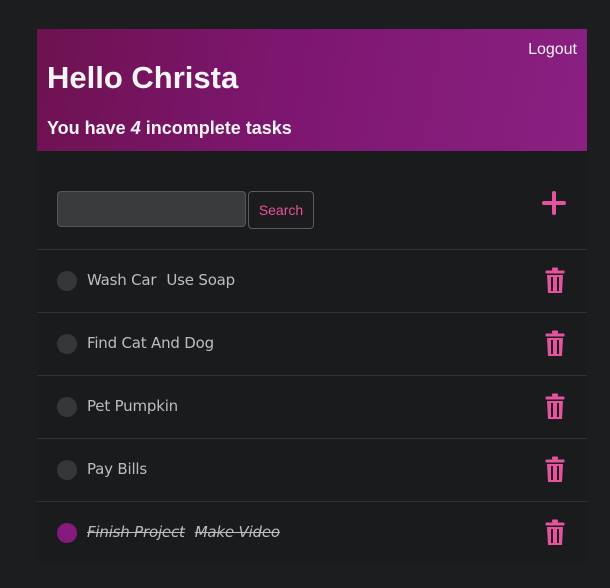 This screenshot has width=610, height=588. I want to click on task-title: Pet Pumpkin, so click(132, 406).